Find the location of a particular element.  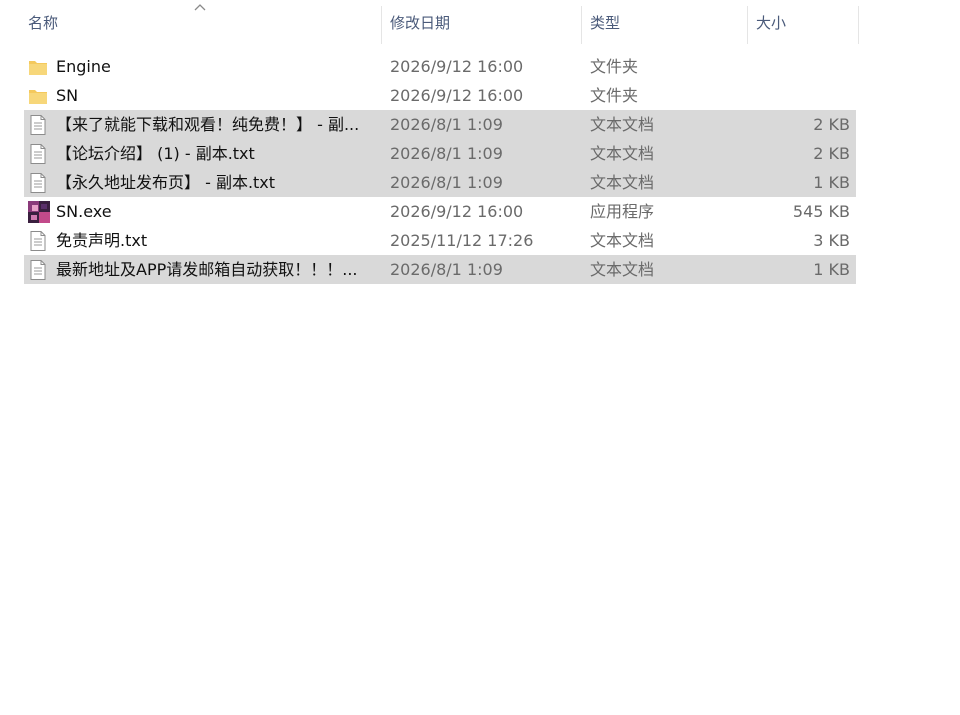

app-icon is located at coordinates (39, 211).